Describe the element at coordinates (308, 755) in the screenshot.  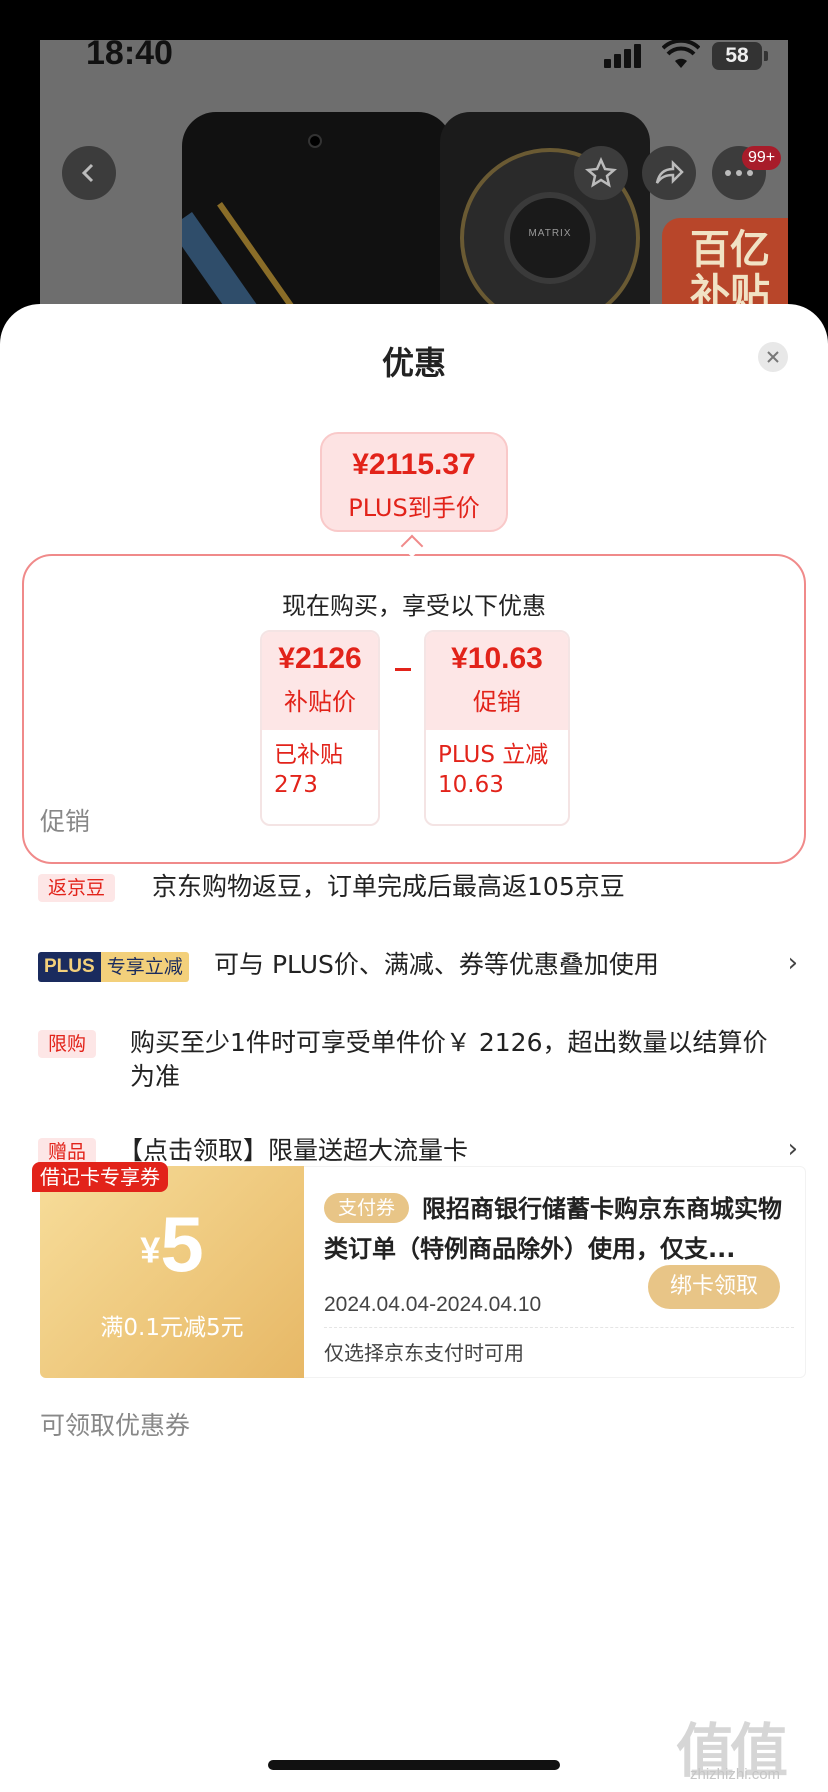
I see `card-detail: 已补贴` at that location.